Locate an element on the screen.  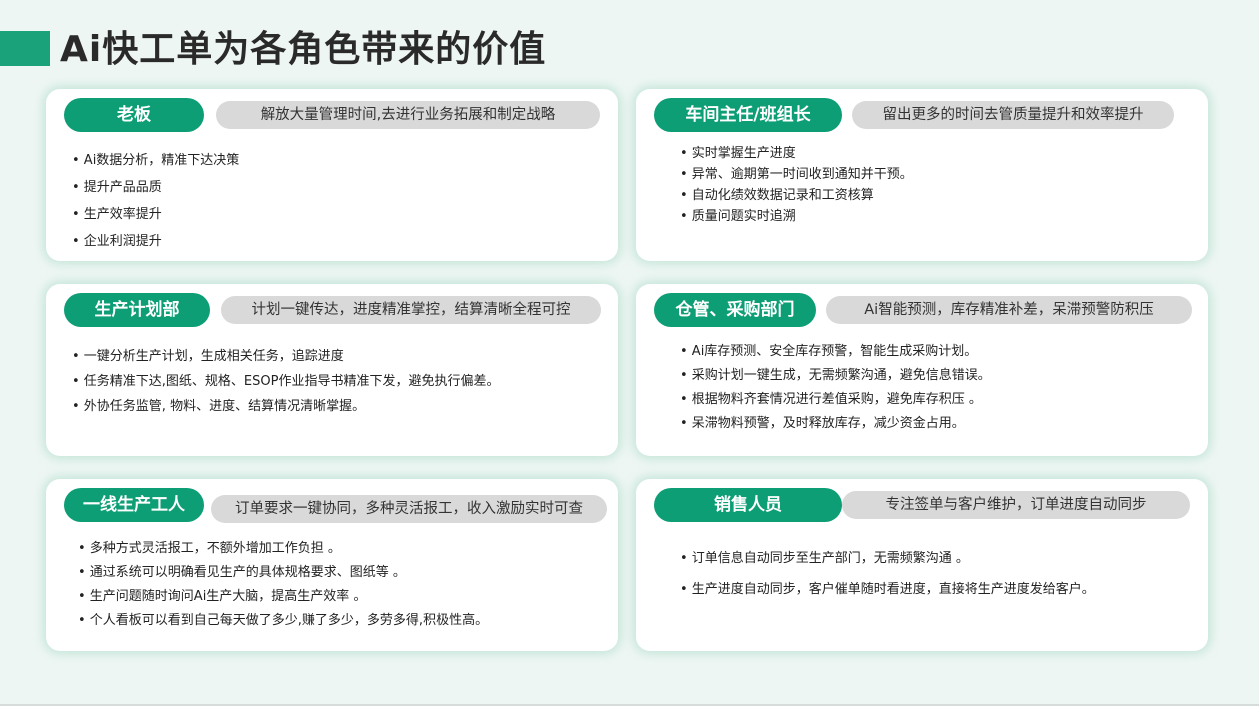
list-item: • 质量问题实时追溯 is located at coordinates (738, 216).